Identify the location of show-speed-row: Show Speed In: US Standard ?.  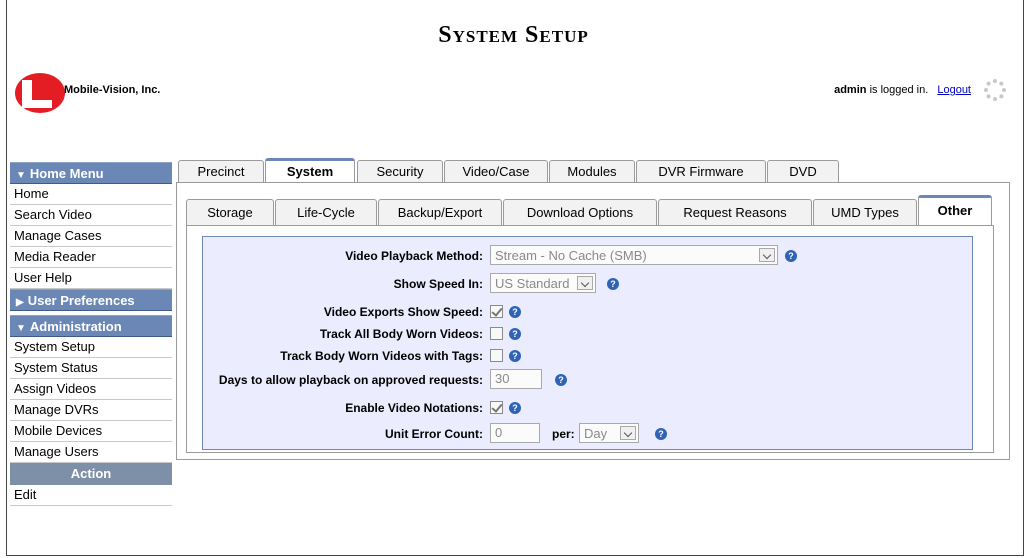
(588, 284).